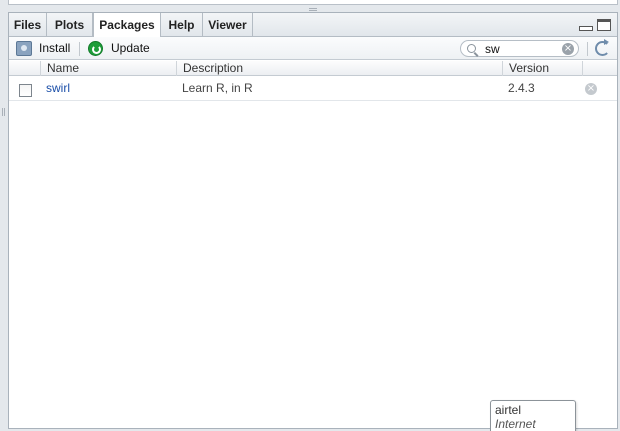 This screenshot has width=620, height=431. What do you see at coordinates (533, 415) in the screenshot?
I see `network-tooltip: airtel Internet access` at bounding box center [533, 415].